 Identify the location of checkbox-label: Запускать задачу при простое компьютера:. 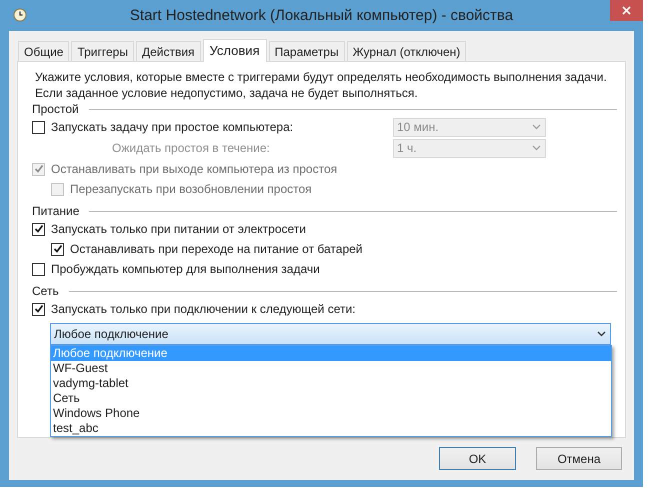
(172, 127).